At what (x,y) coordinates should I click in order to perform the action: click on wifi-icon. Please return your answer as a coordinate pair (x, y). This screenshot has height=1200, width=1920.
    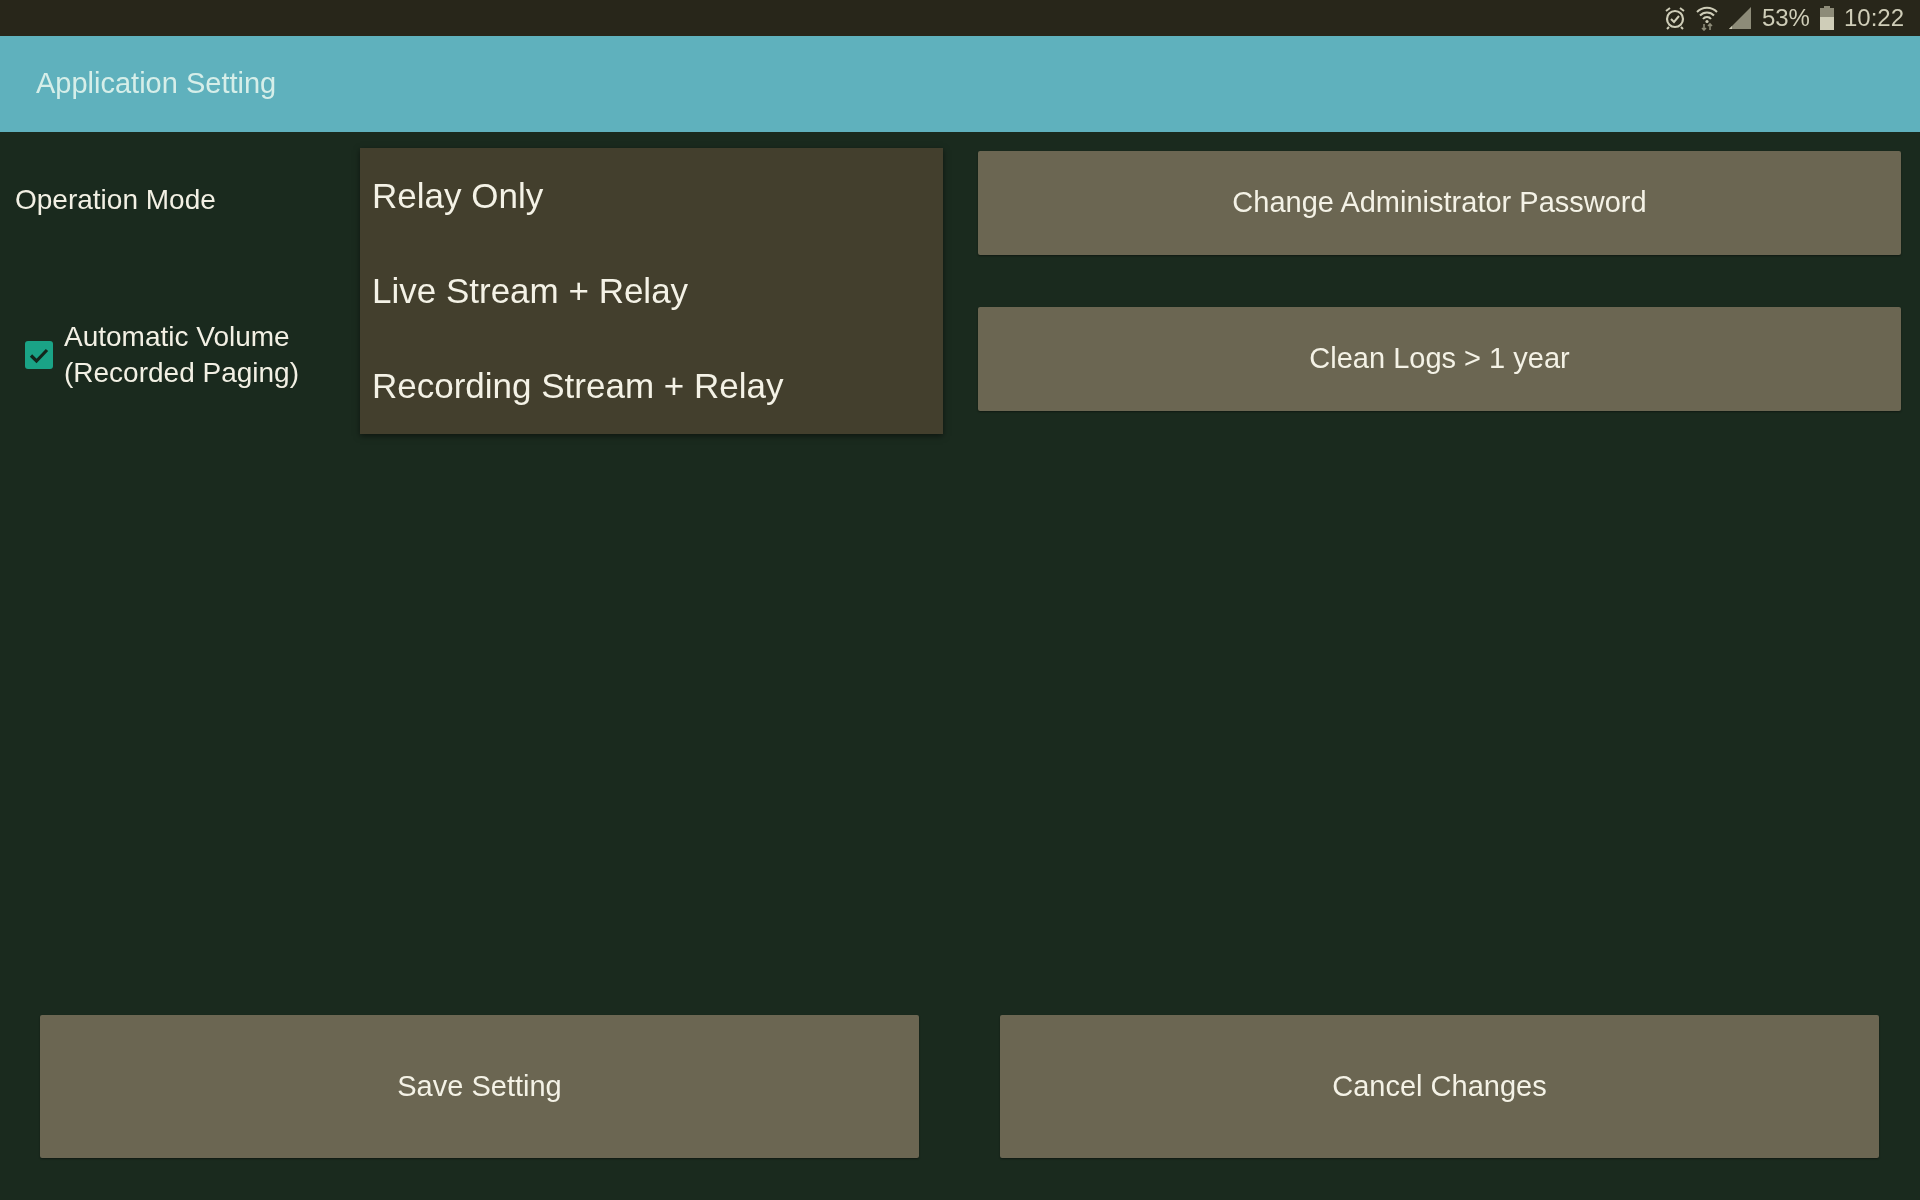
    Looking at the image, I should click on (1706, 18).